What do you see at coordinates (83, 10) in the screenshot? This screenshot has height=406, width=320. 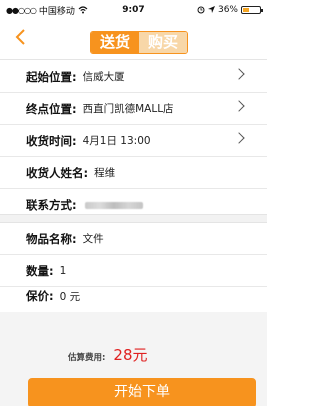 I see `wifi-icon` at bounding box center [83, 10].